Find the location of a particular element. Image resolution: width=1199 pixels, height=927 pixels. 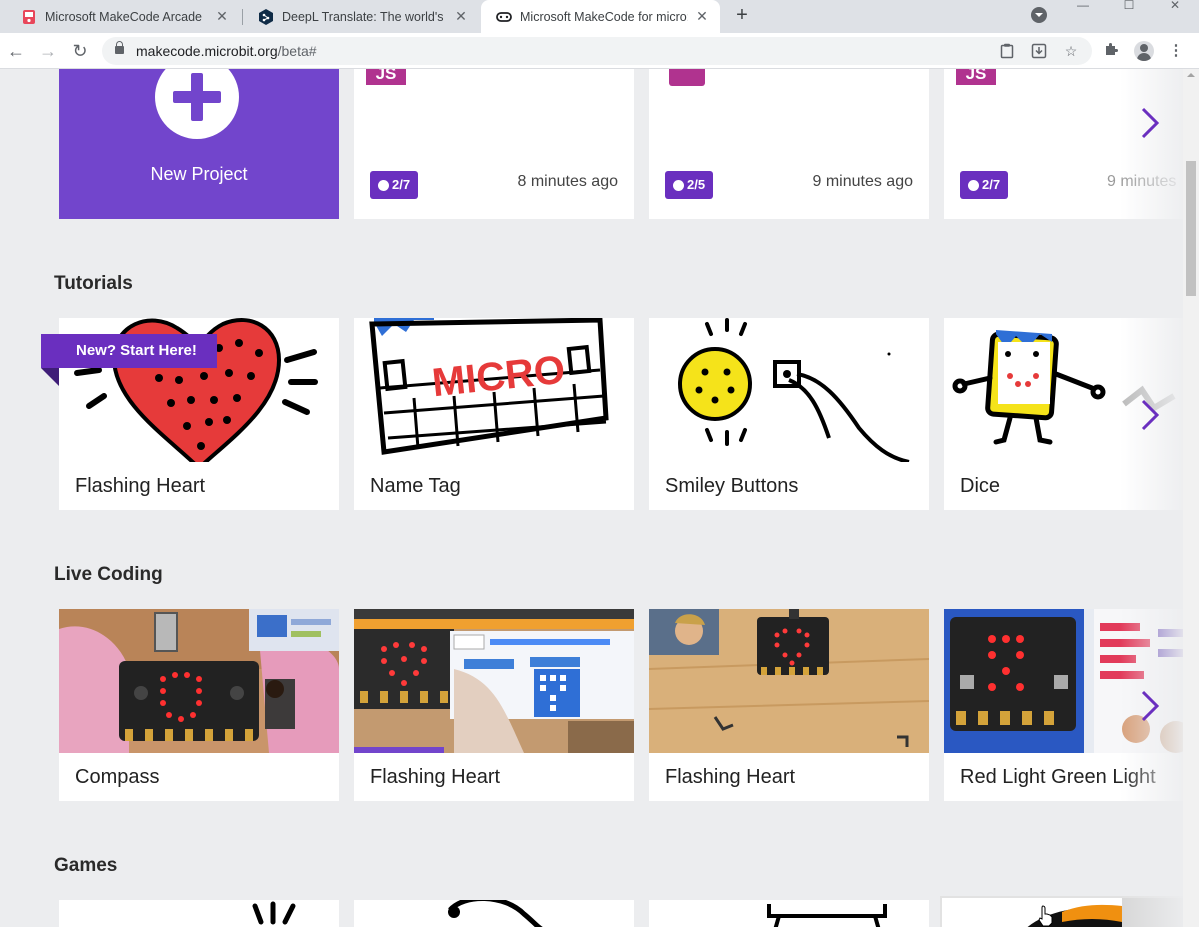

live-coding-card-flashing-heart-2: Flashing Heart is located at coordinates (789, 705).